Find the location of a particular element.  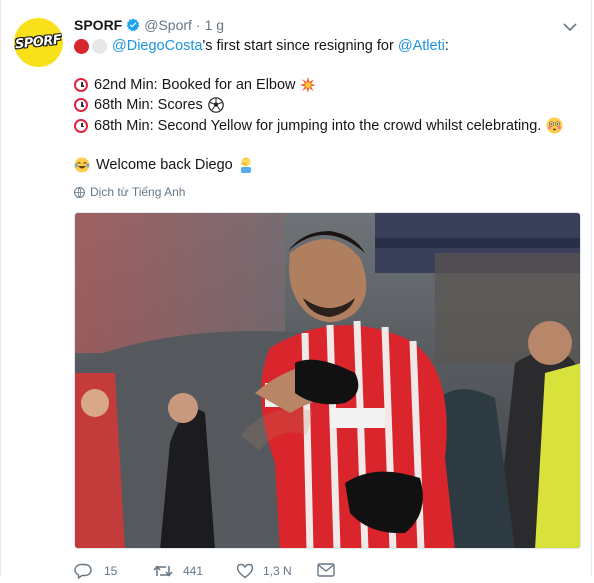

tweet-header: SPORF @Sporf · 1 g is located at coordinates (149, 25).